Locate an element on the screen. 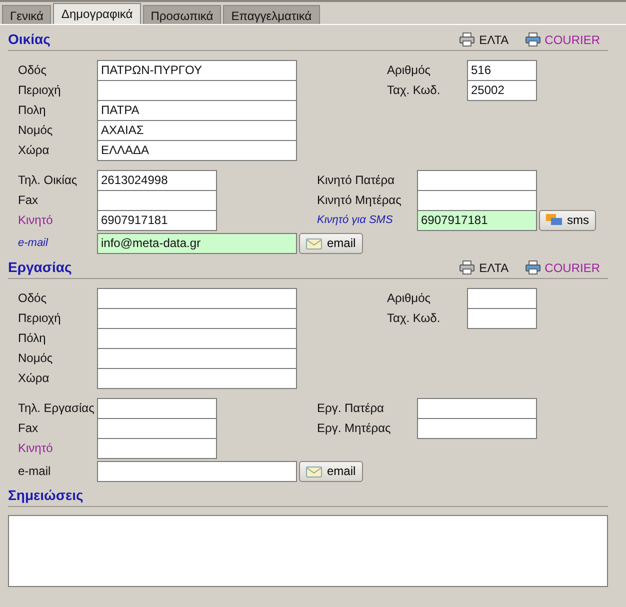  input-field: ΠΑΤΡΑ is located at coordinates (197, 110).